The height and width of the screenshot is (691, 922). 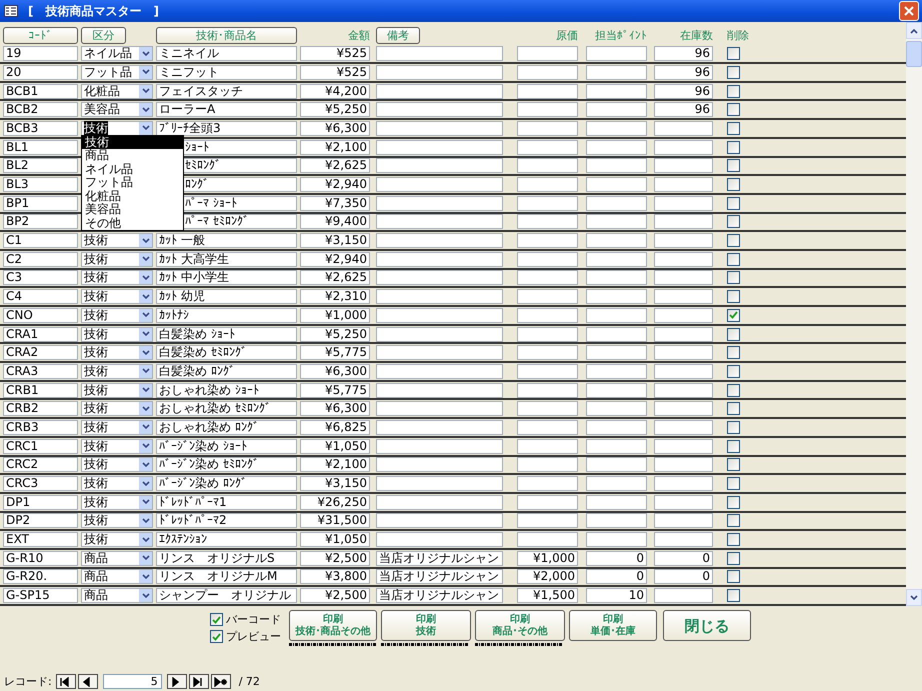 What do you see at coordinates (40, 110) in the screenshot?
I see `code-field: BCB2` at bounding box center [40, 110].